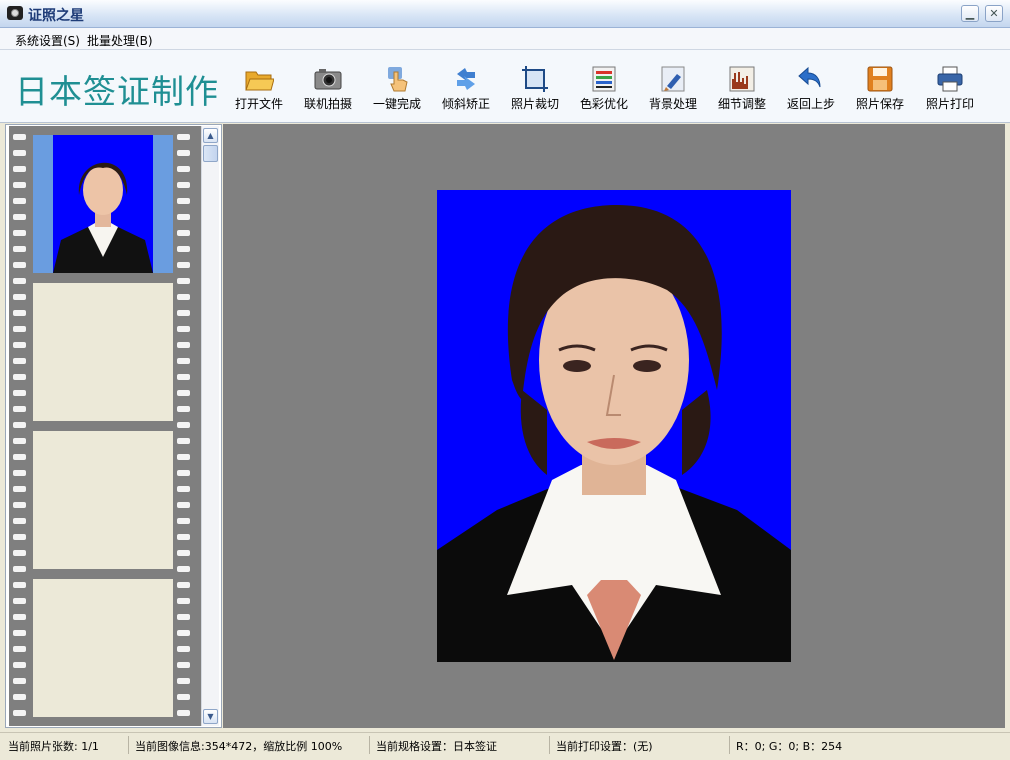 The height and width of the screenshot is (760, 1010). What do you see at coordinates (789, 746) in the screenshot?
I see `status-rgb: R：0; G：0; B：254` at bounding box center [789, 746].